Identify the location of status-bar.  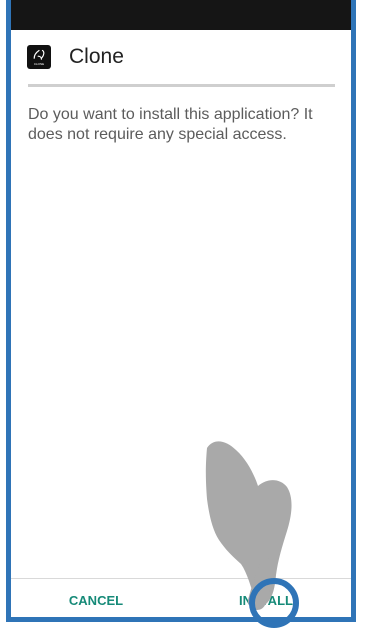
(181, 15).